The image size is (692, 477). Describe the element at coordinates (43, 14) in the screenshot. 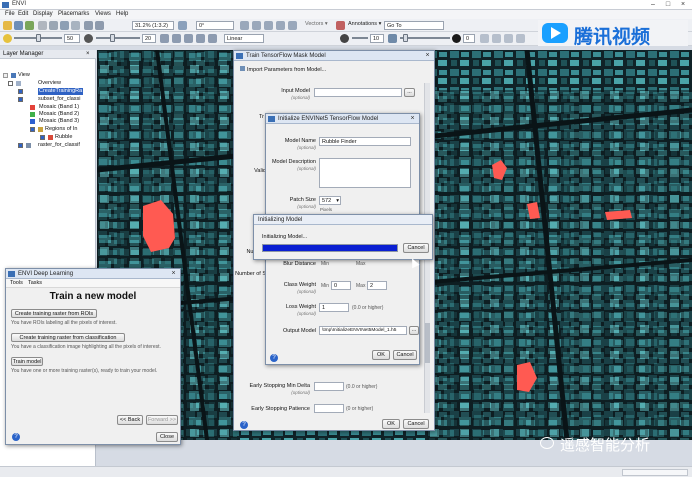

I see `menu-display: Display` at that location.